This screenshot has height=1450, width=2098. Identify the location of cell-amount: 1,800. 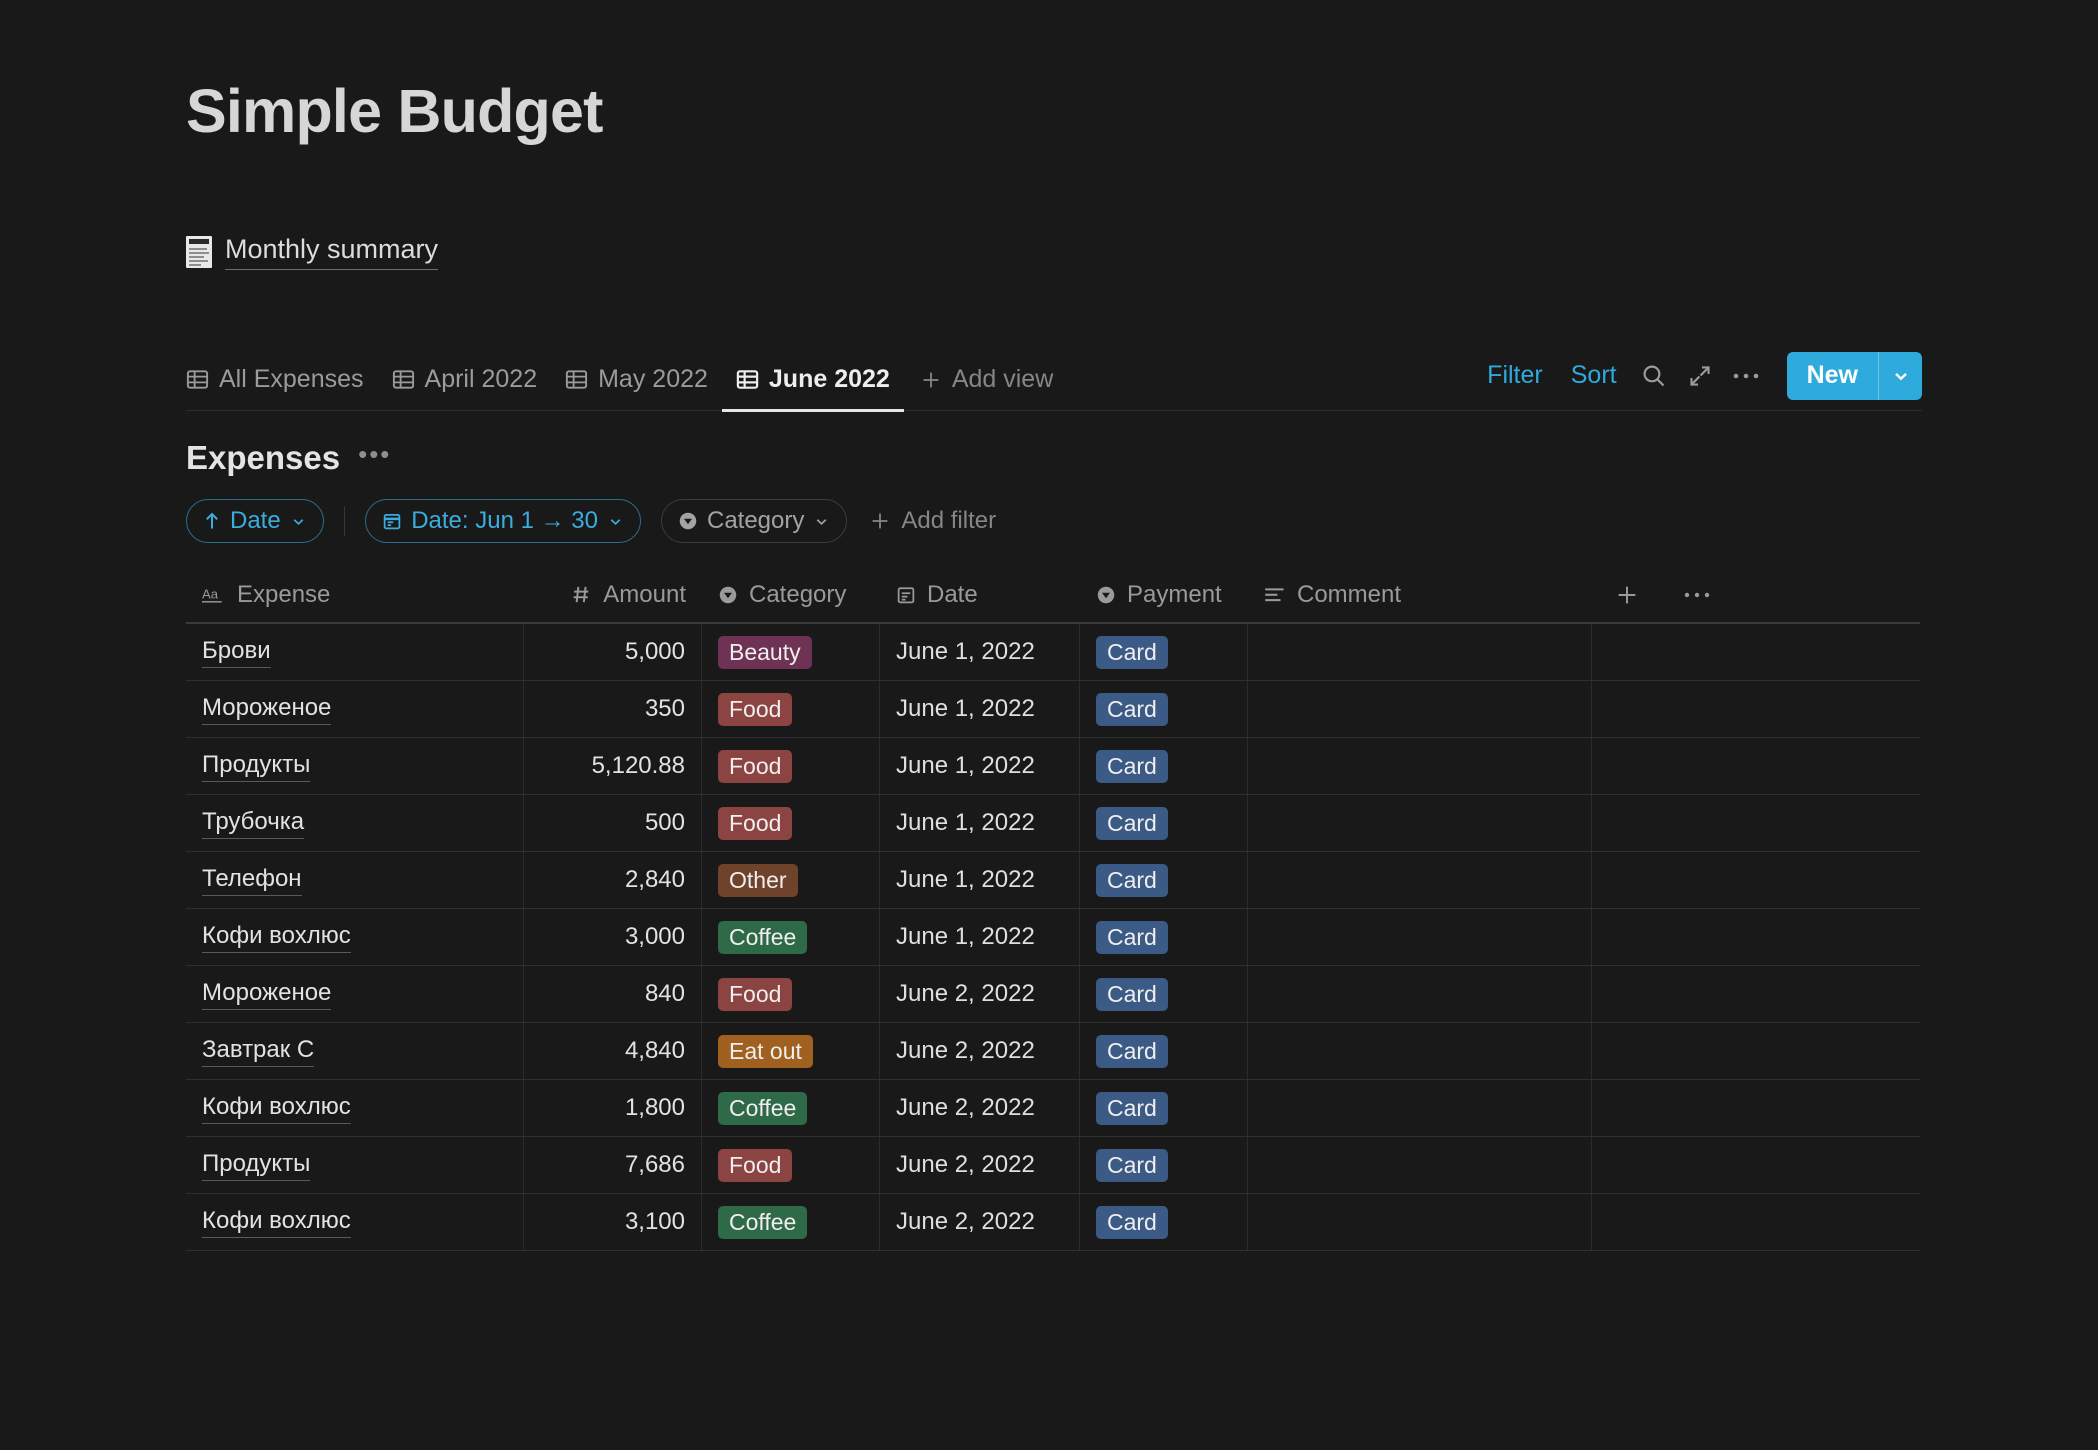
(613, 1108).